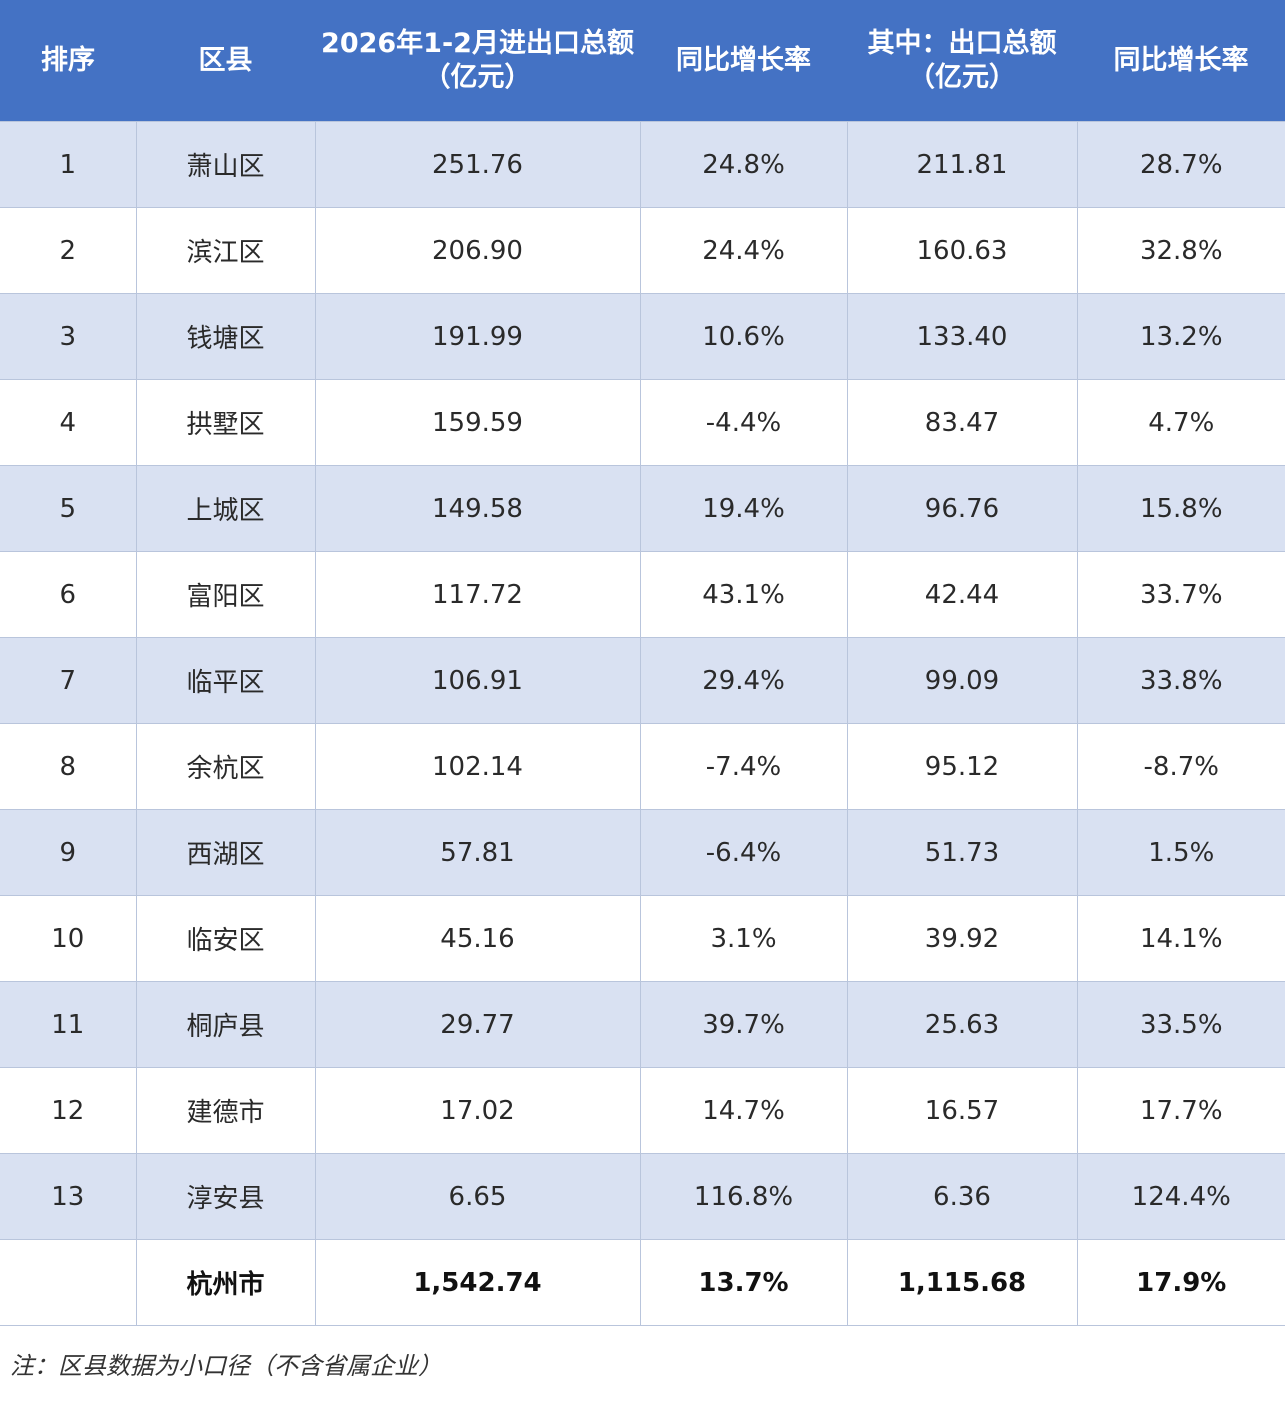  I want to click on cell-total-growth: 10.6%, so click(743, 336).